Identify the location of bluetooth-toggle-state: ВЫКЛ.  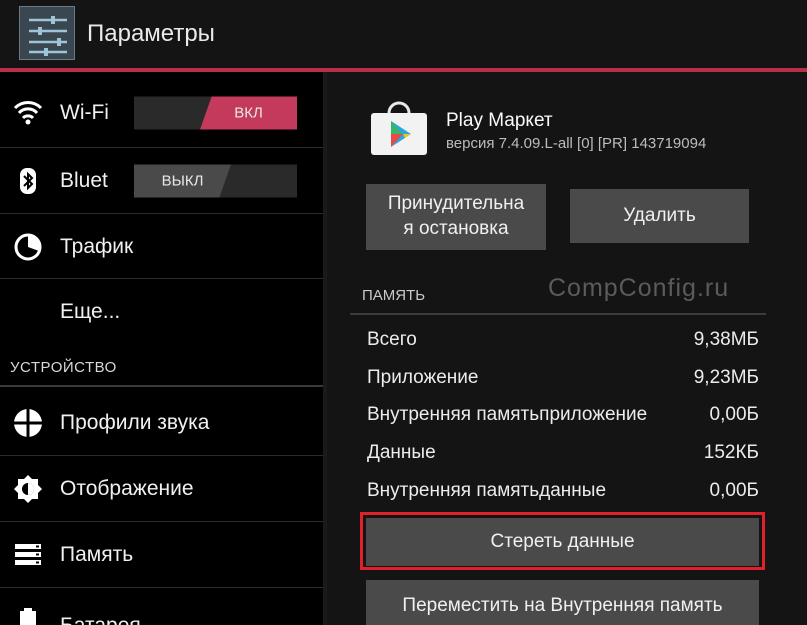
(182, 181).